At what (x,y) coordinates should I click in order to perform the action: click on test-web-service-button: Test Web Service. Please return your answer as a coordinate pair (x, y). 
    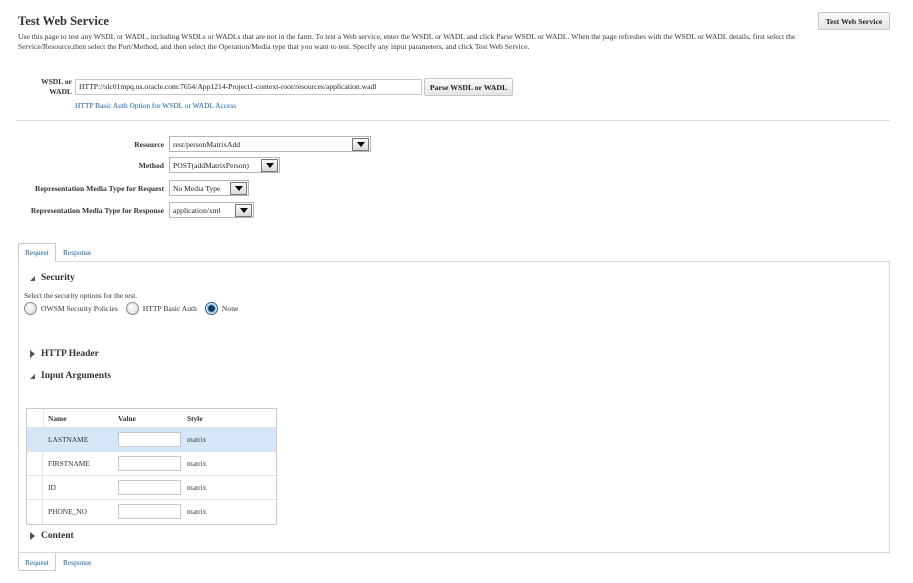
    Looking at the image, I should click on (854, 21).